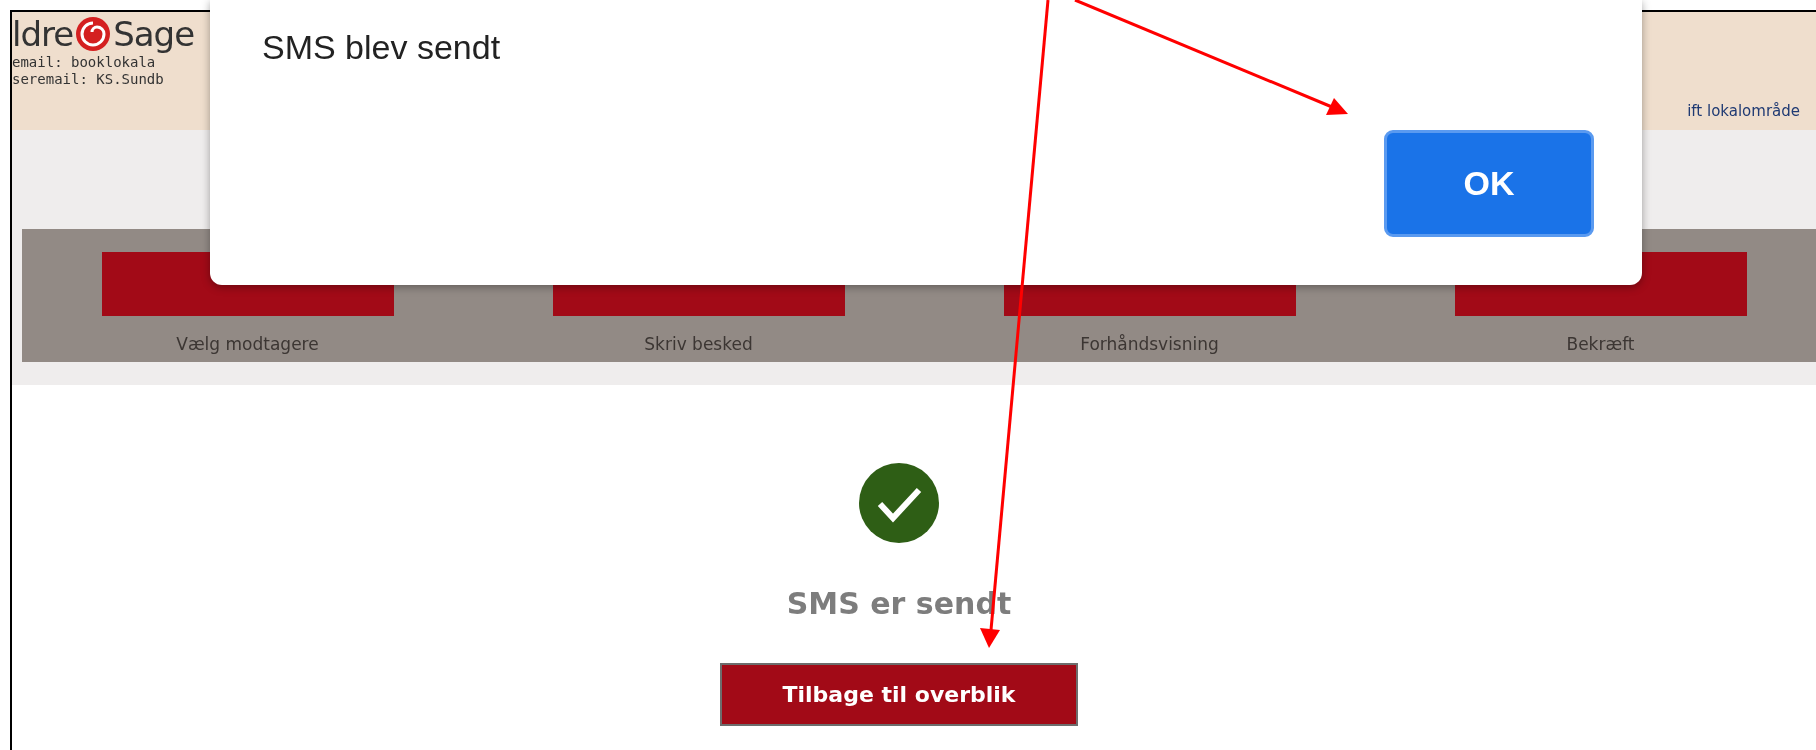 Image resolution: width=1816 pixels, height=750 pixels. Describe the element at coordinates (43, 34) in the screenshot. I see `logo-text: ldre` at that location.